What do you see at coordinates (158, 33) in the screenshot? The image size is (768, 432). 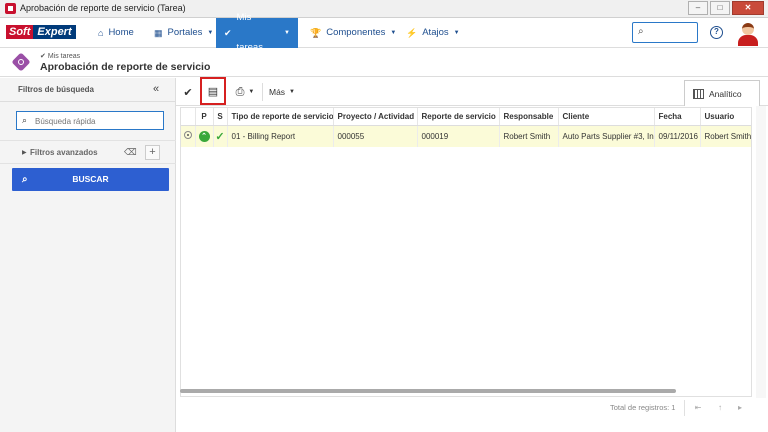 I see `grid-icon: ▦` at bounding box center [158, 33].